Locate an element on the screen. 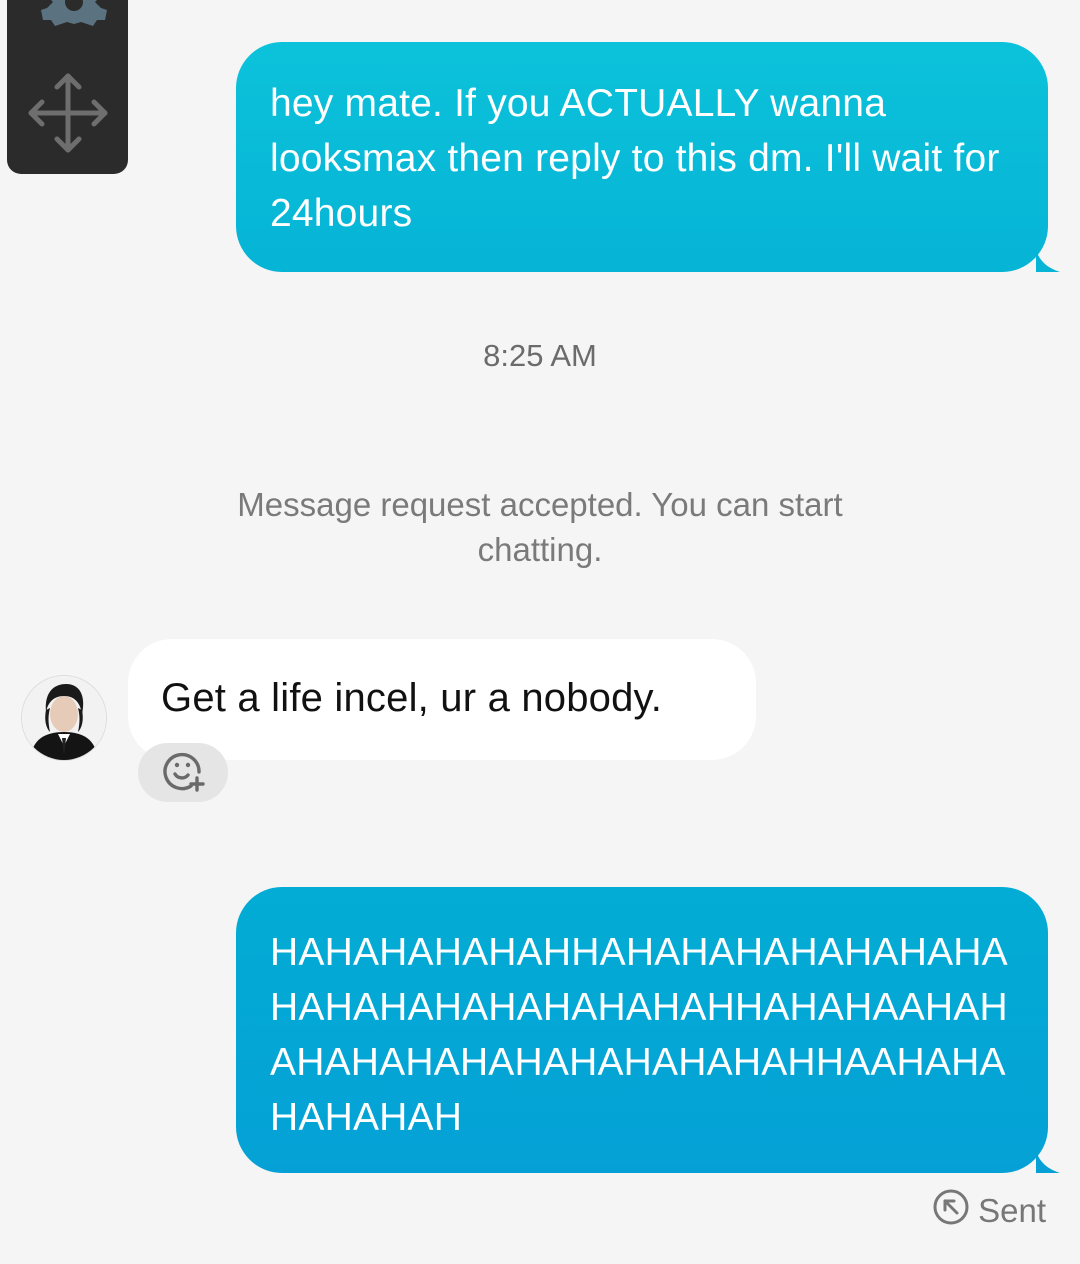 The height and width of the screenshot is (1264, 1080). floating-toolbar is located at coordinates (67, 87).